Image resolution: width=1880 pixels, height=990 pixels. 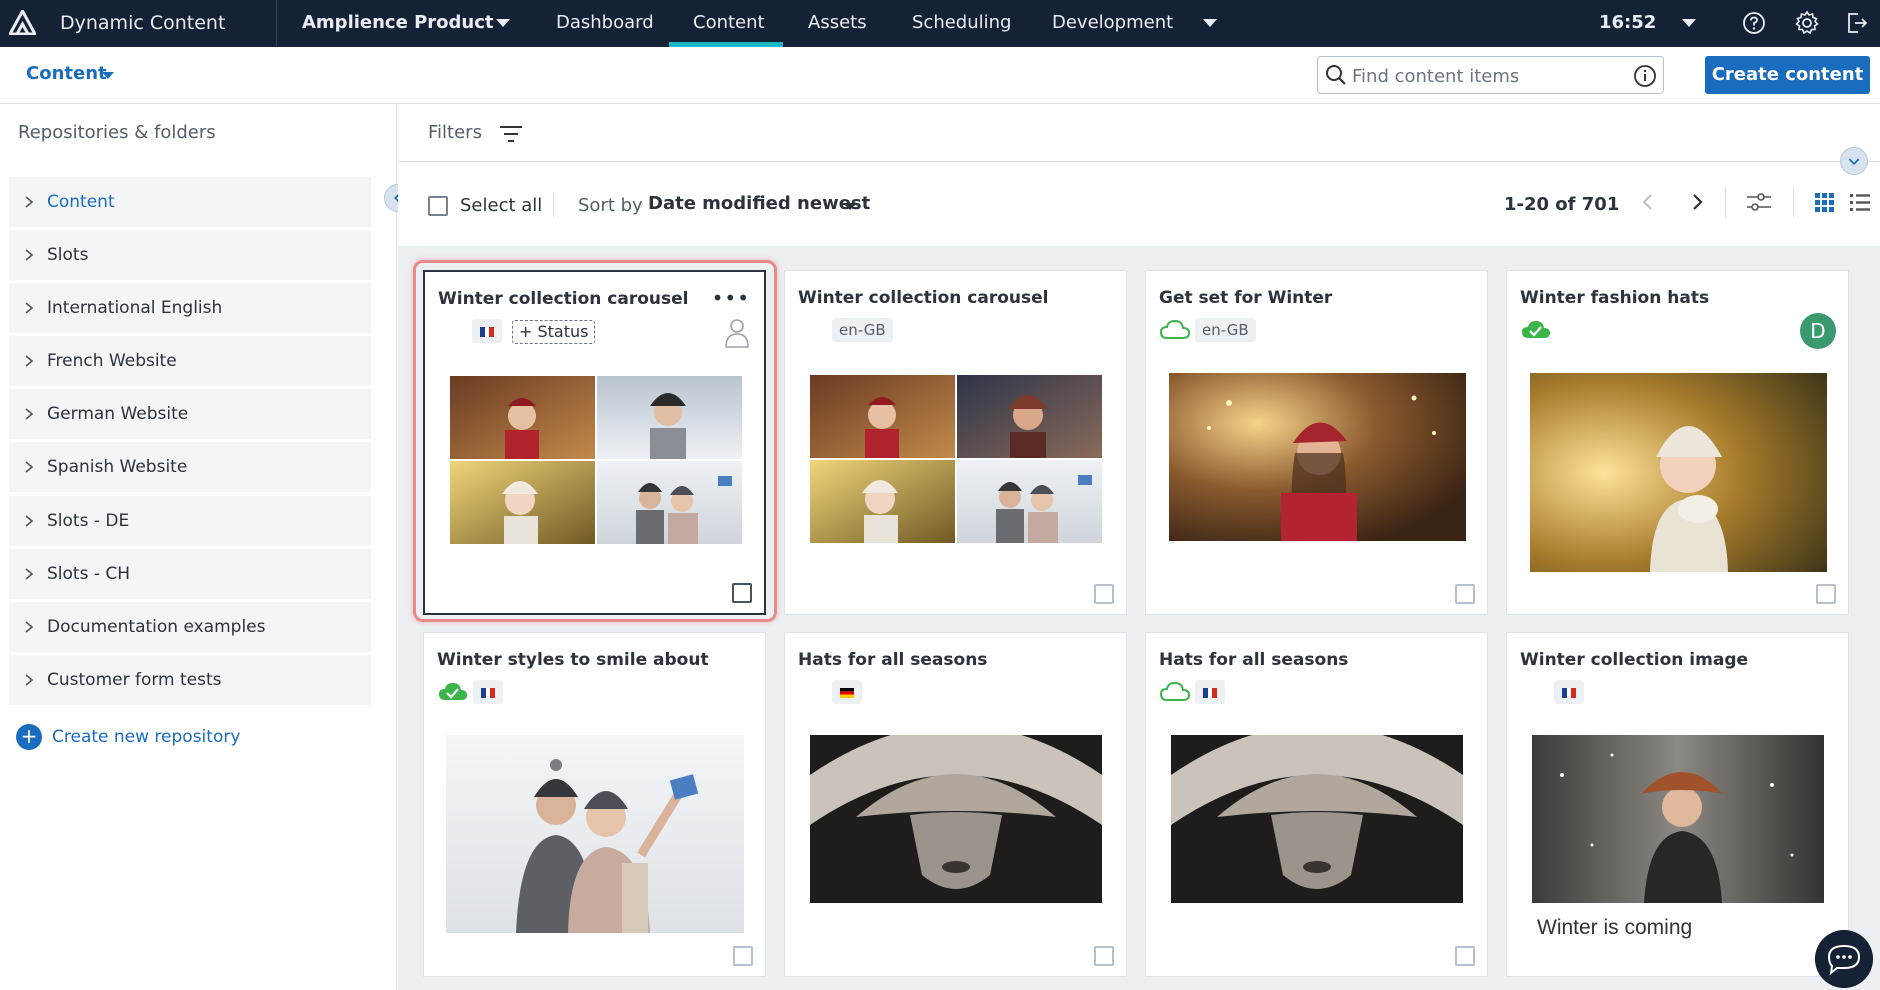 I want to click on avatar: D, so click(x=1818, y=331).